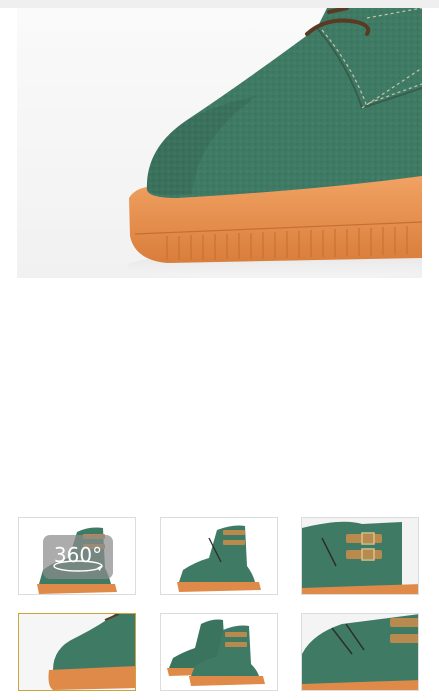 The width and height of the screenshot is (439, 700). What do you see at coordinates (78, 566) in the screenshot?
I see `rotate-360-icon` at bounding box center [78, 566].